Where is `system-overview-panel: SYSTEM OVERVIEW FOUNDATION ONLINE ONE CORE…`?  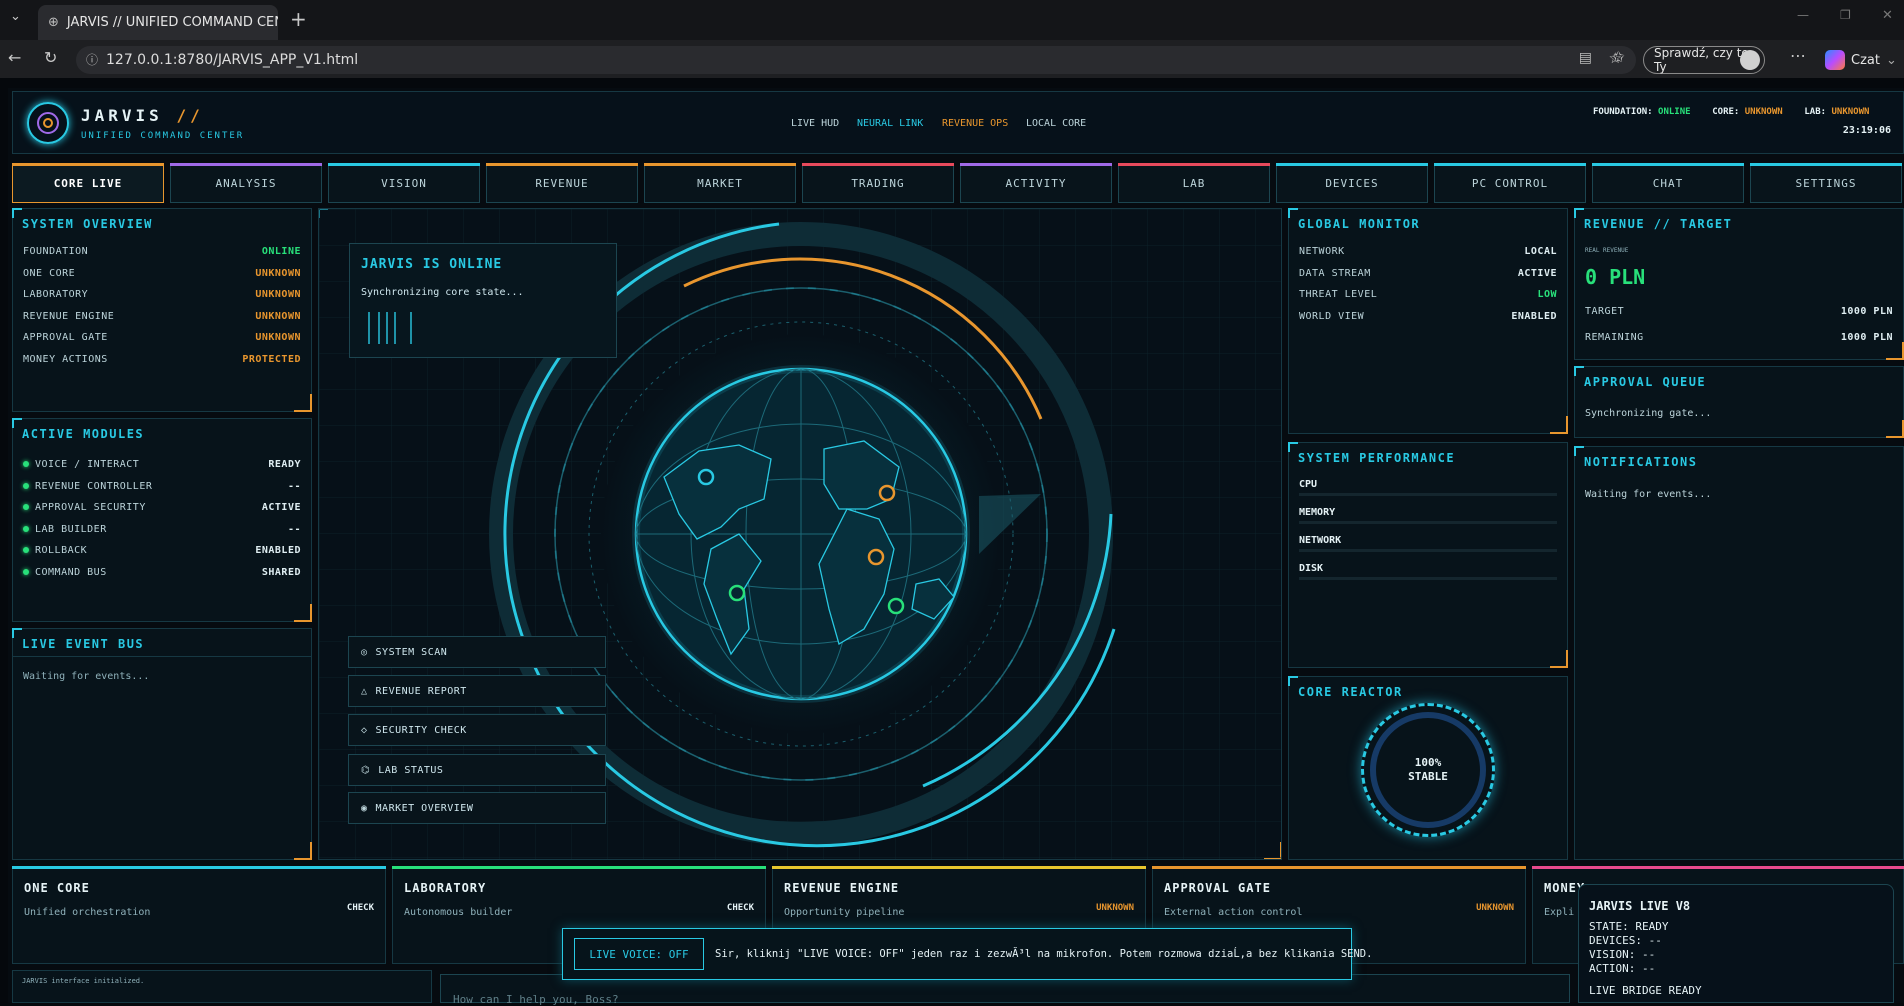
system-overview-panel: SYSTEM OVERVIEW FOUNDATION ONLINE ONE CORE… is located at coordinates (162, 310).